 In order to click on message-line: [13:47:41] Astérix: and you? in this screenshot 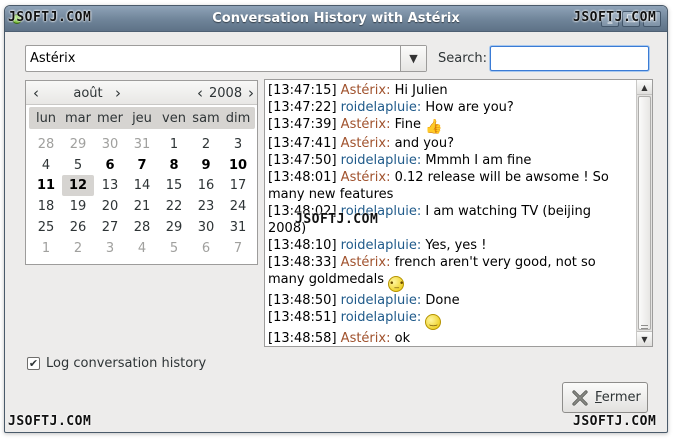, I will do `click(450, 143)`.